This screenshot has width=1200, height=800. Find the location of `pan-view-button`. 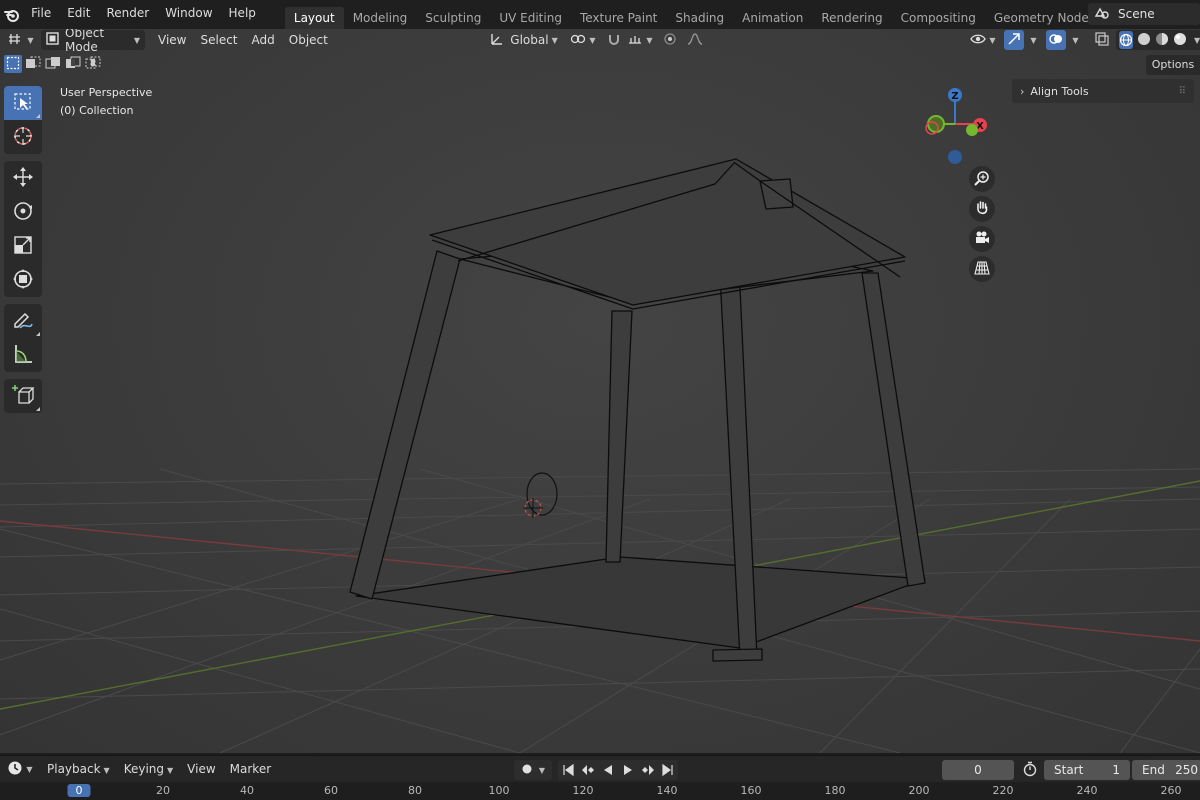

pan-view-button is located at coordinates (982, 209).